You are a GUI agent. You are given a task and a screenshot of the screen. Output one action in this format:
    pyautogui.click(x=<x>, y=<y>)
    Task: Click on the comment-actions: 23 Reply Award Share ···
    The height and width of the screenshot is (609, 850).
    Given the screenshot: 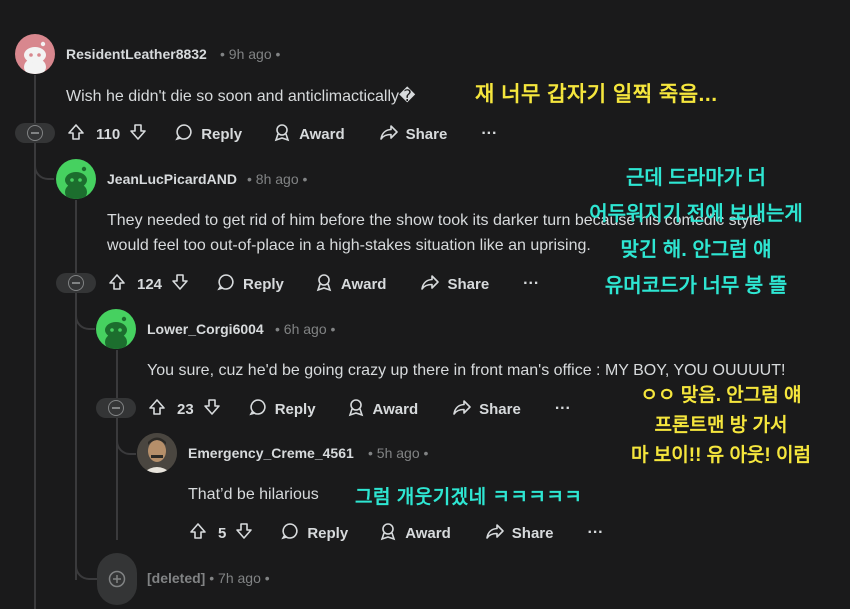 What is the action you would take?
    pyautogui.click(x=359, y=409)
    